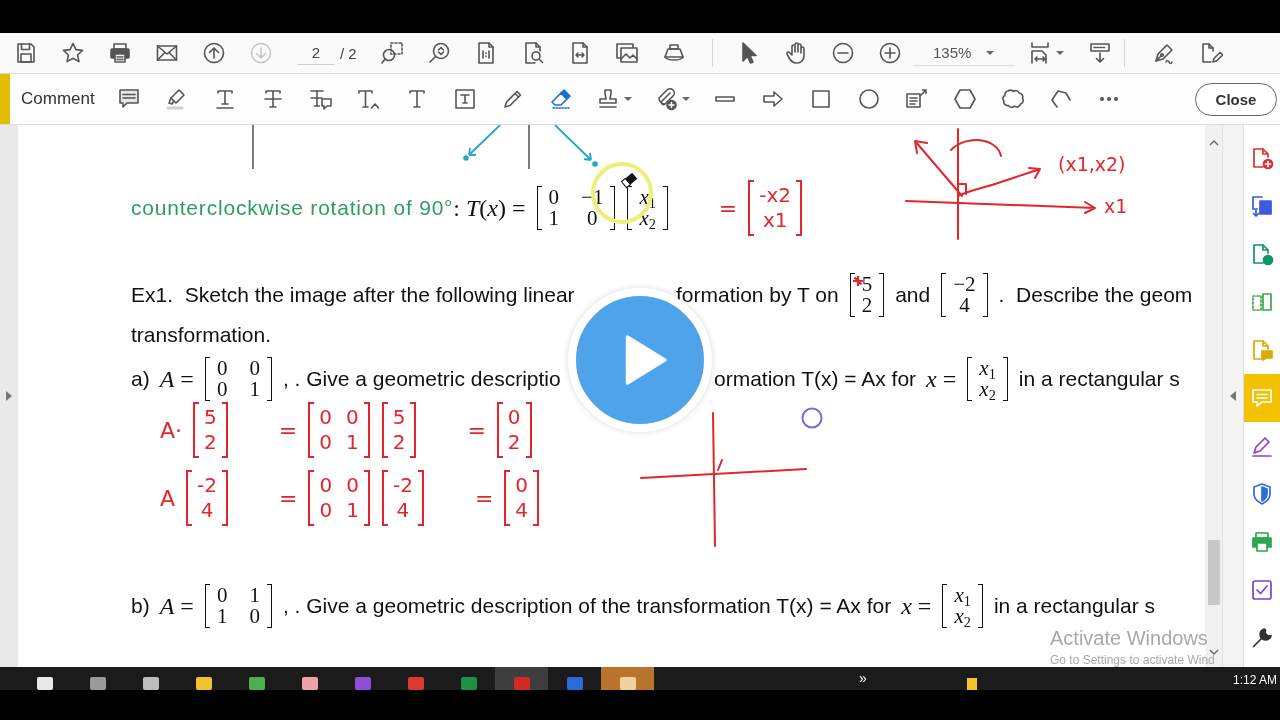 The height and width of the screenshot is (720, 1280). I want to click on caret-down-icon, so click(1213, 652).